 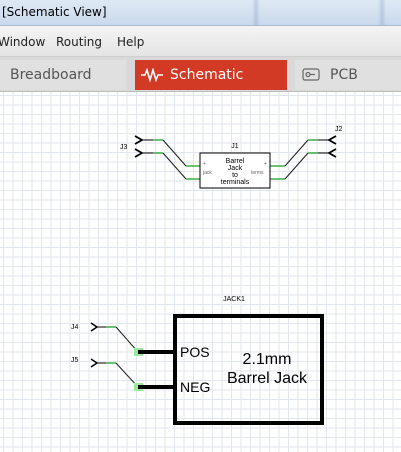 I want to click on menu-routing: Routing, so click(x=79, y=42).